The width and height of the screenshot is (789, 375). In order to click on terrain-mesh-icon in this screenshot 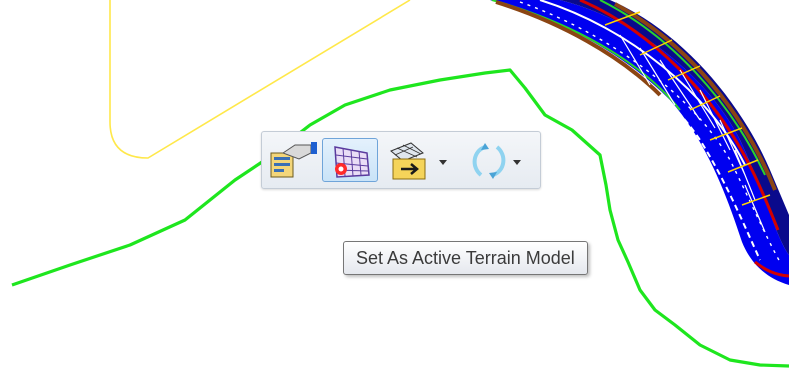, I will do `click(352, 162)`.